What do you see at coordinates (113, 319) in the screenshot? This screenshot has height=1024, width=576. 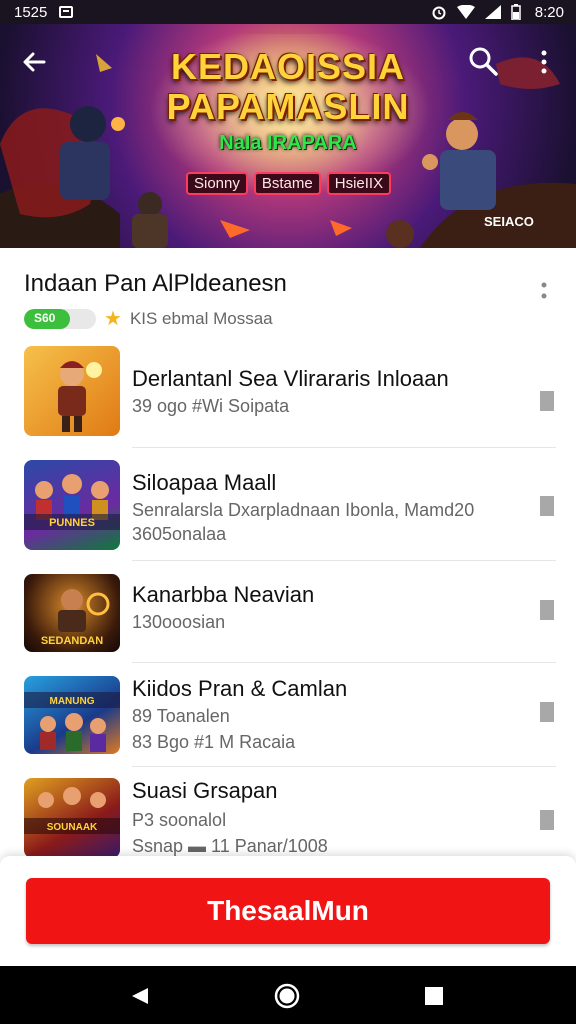 I see `star-icon: ★` at bounding box center [113, 319].